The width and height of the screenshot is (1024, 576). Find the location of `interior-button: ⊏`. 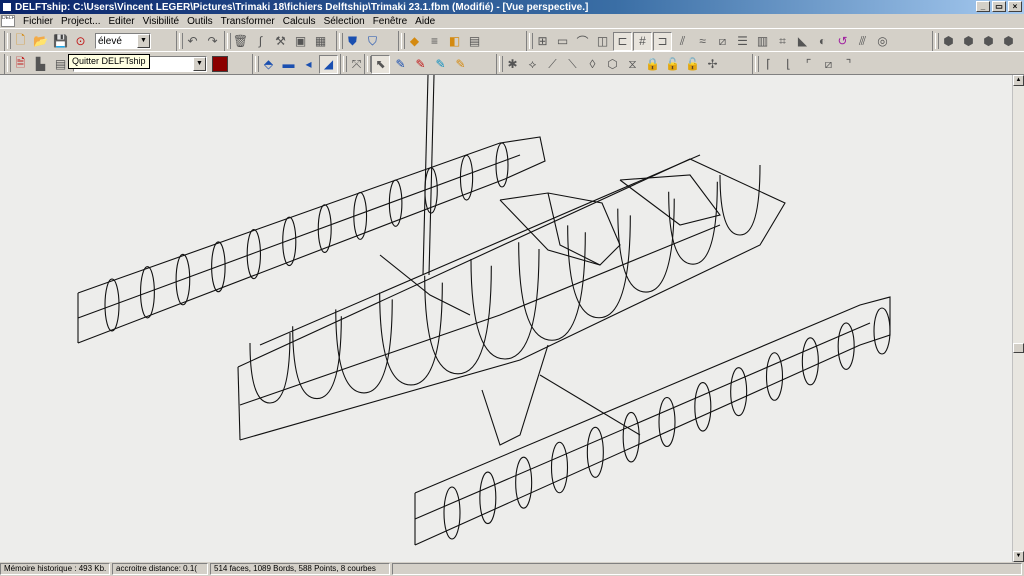

interior-button: ⊏ is located at coordinates (622, 41).